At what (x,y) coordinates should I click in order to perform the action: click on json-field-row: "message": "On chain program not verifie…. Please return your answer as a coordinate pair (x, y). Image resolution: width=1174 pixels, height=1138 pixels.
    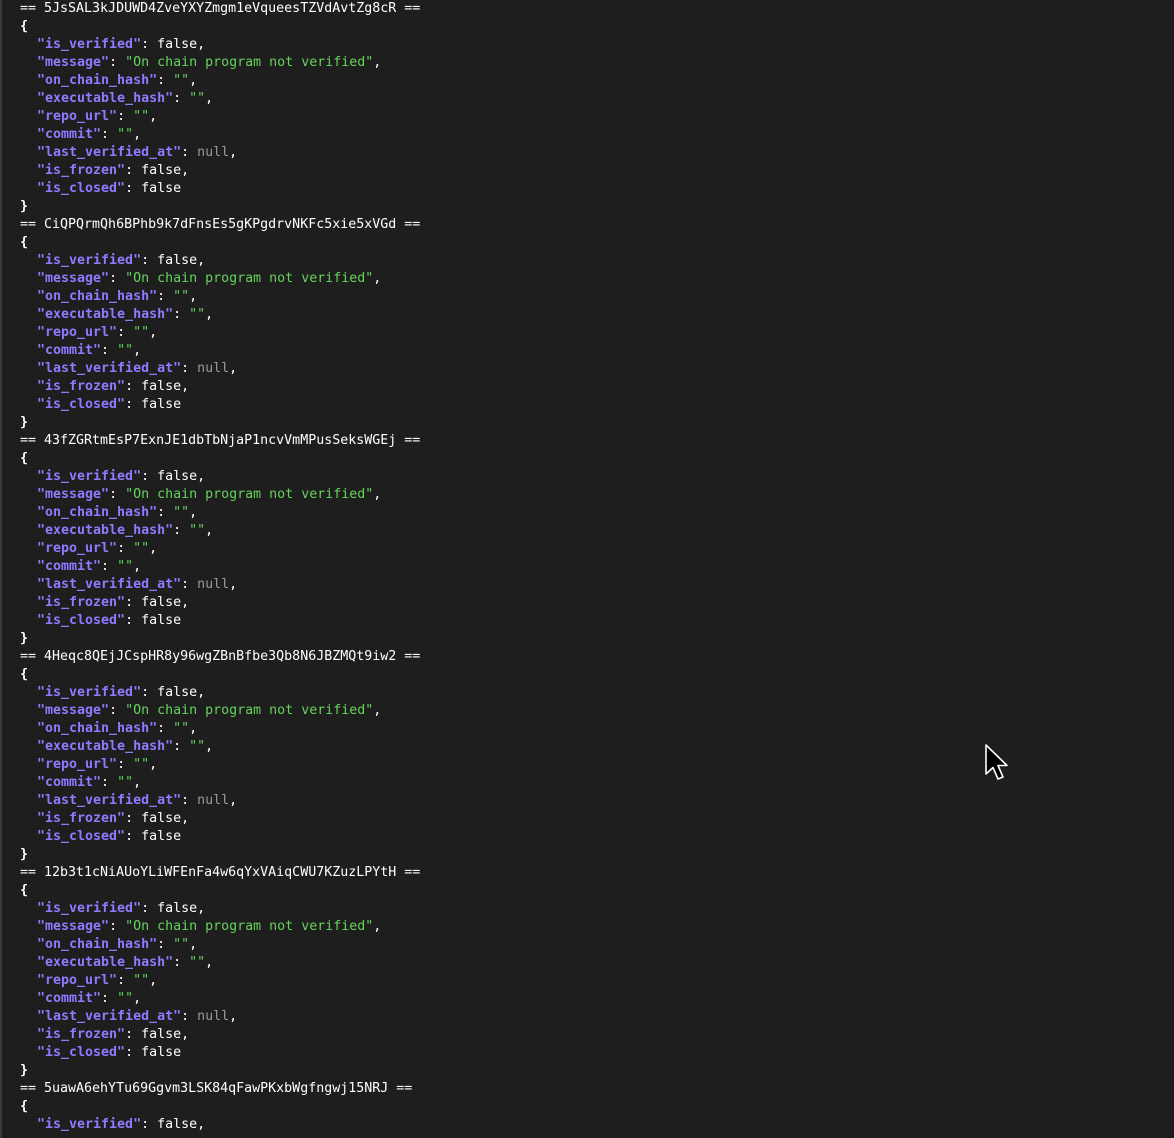
    Looking at the image, I should click on (597, 927).